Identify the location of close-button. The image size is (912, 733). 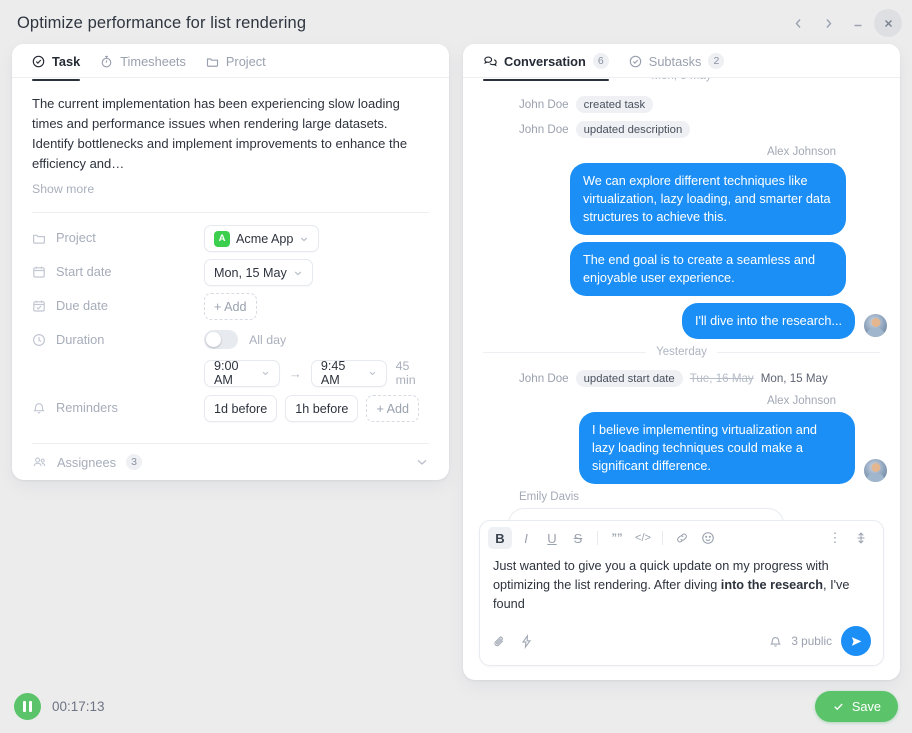
(888, 23).